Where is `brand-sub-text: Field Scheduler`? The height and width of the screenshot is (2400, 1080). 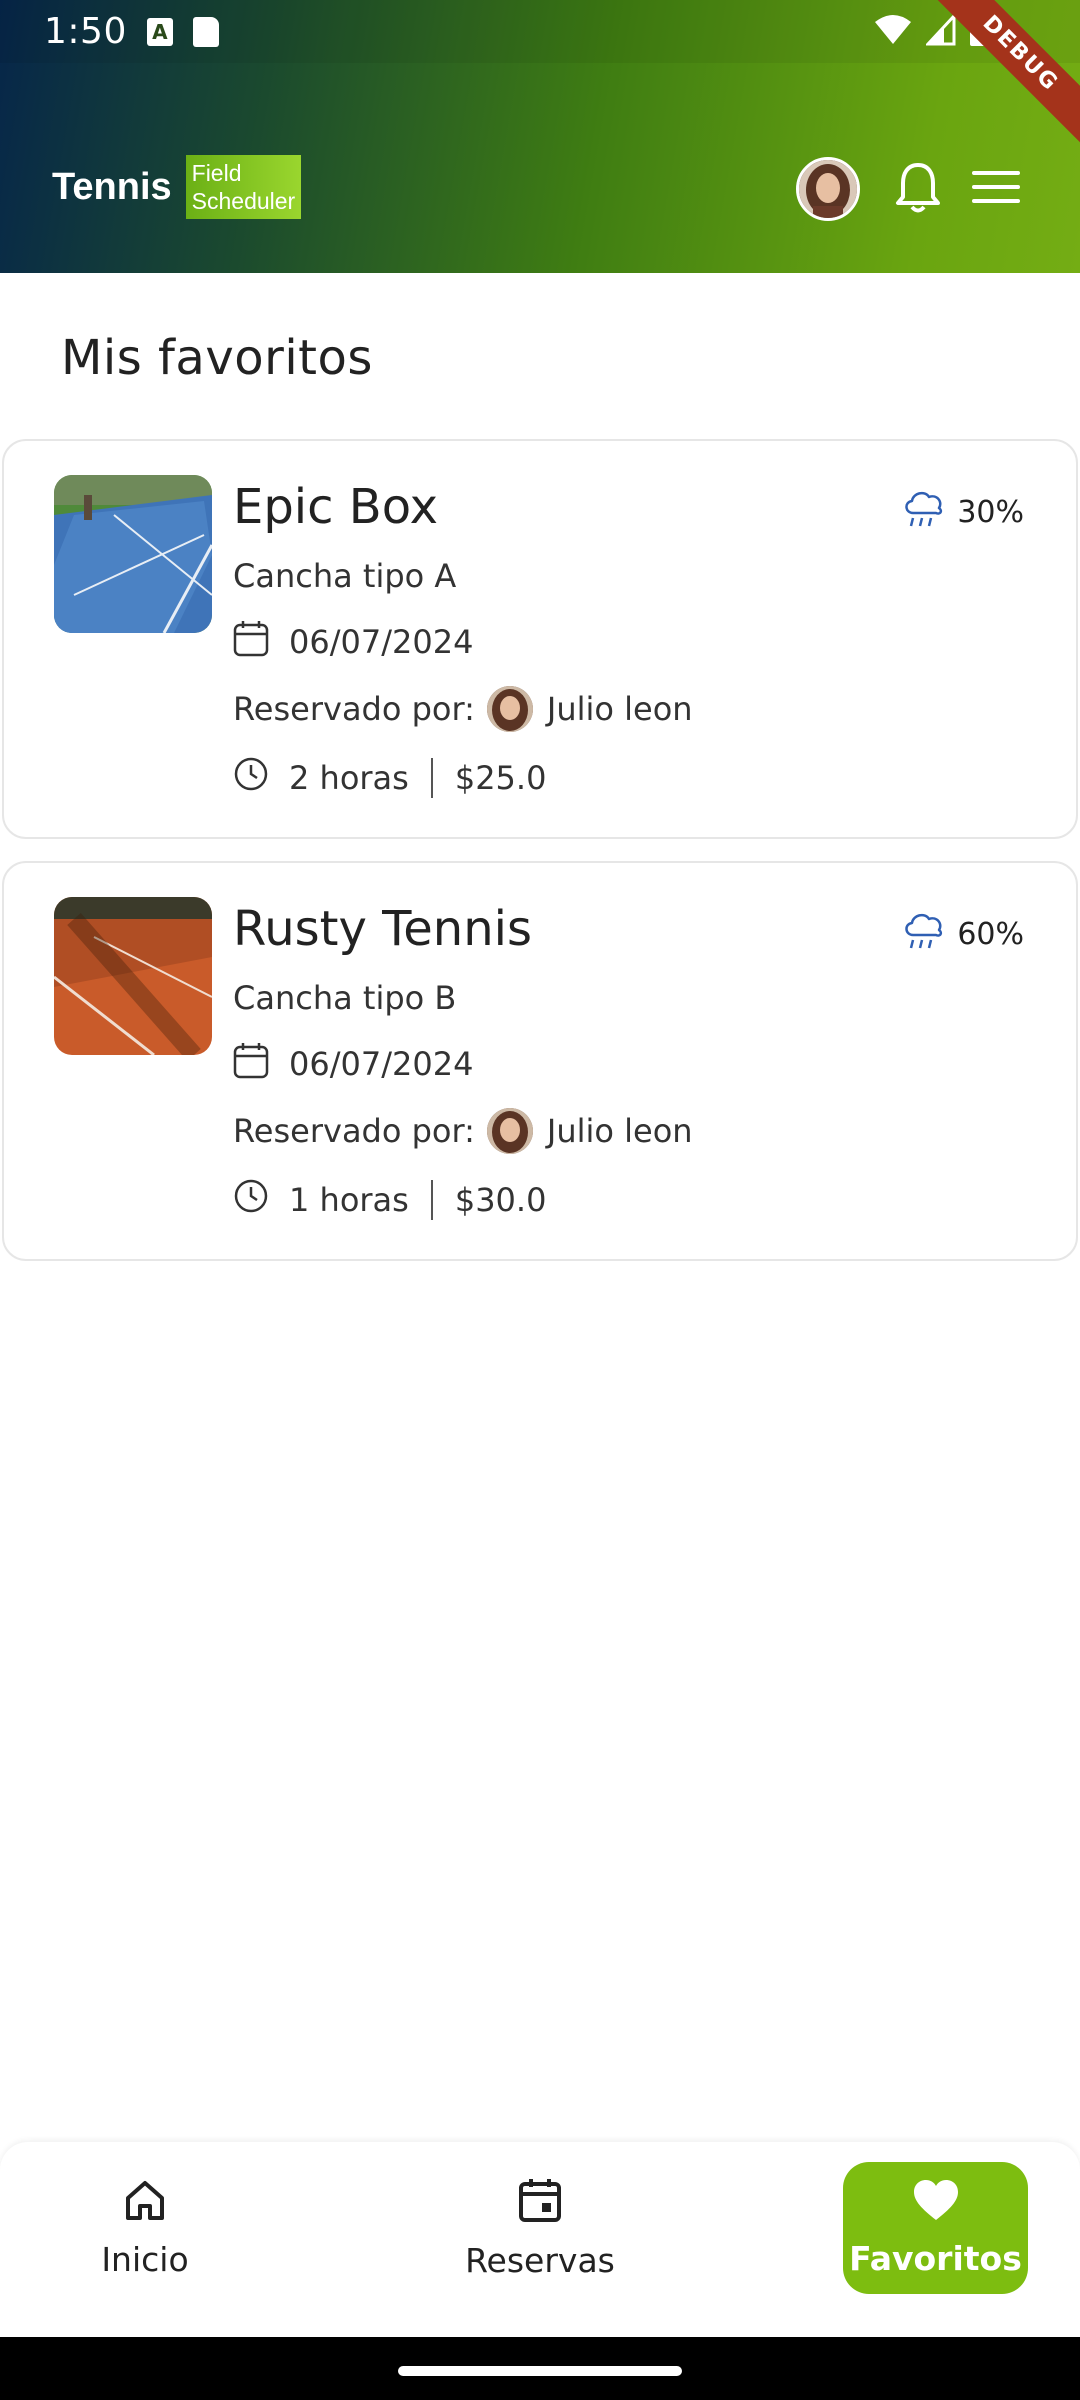
brand-sub-text: Field Scheduler is located at coordinates (243, 187).